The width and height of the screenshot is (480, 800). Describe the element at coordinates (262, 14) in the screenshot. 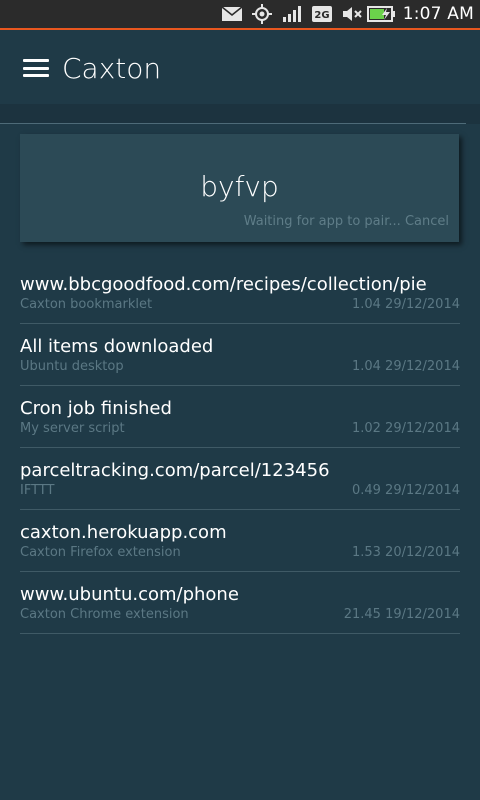

I see `location-icon` at that location.